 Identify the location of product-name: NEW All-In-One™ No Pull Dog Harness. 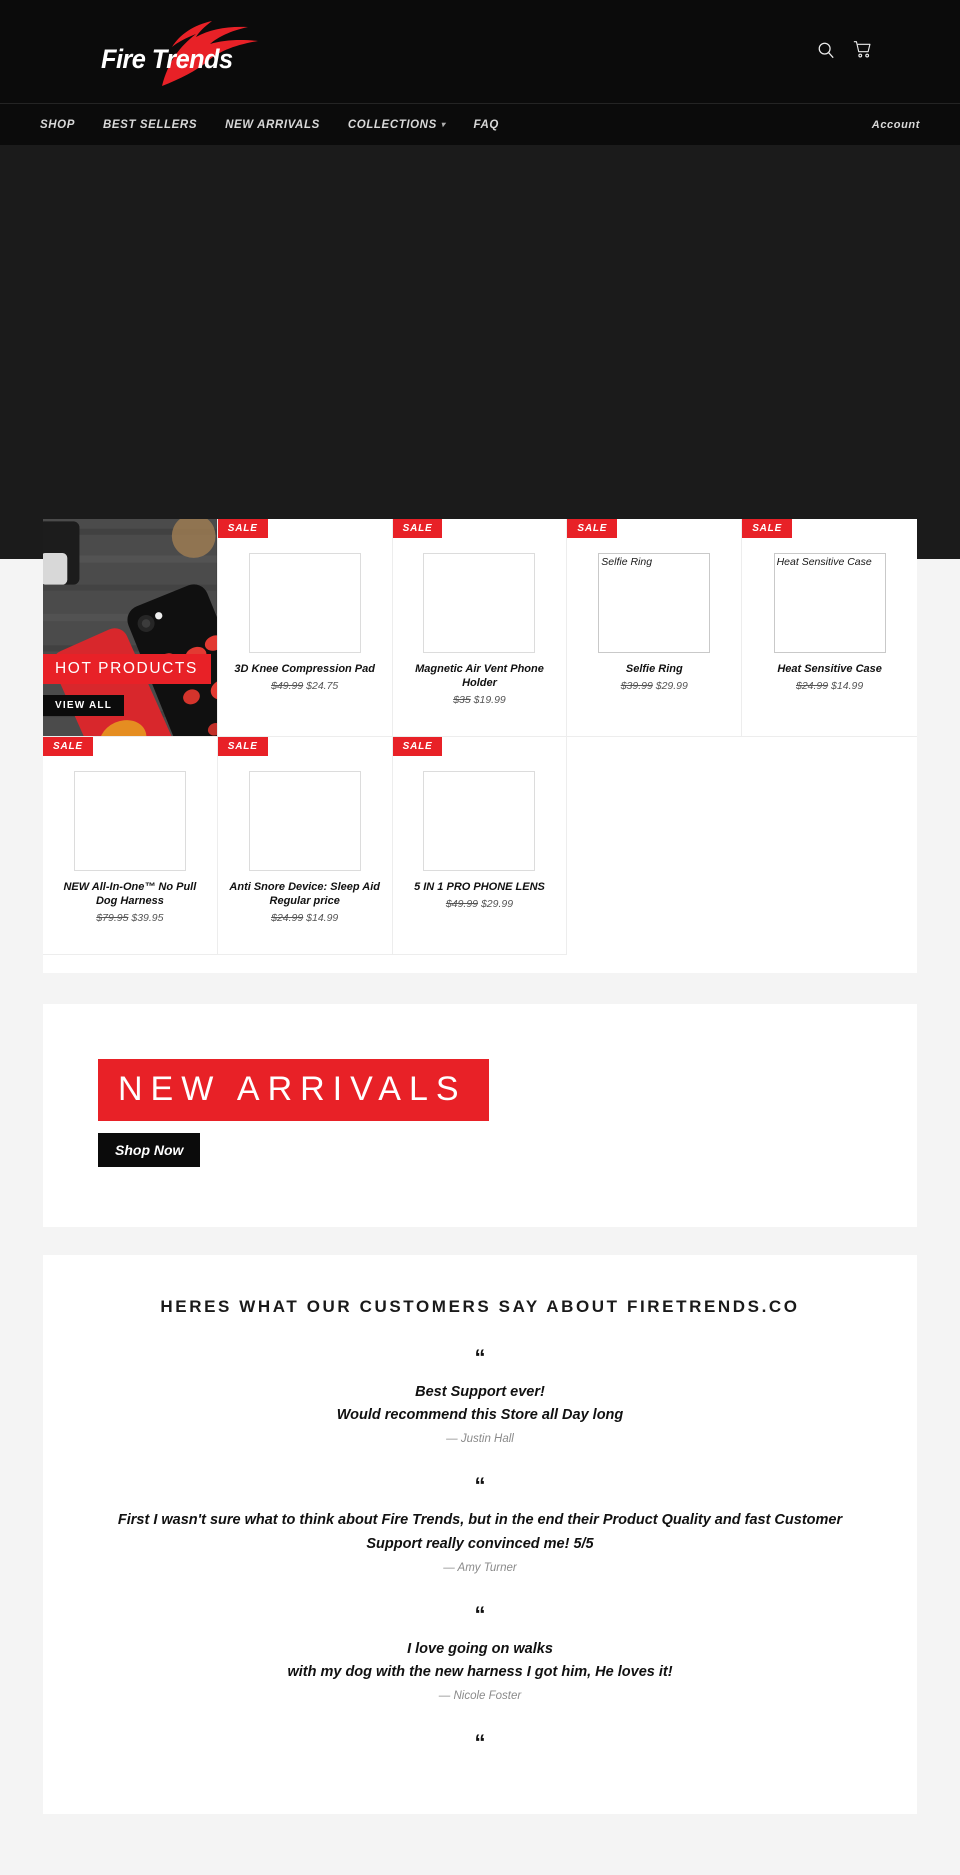
(130, 894).